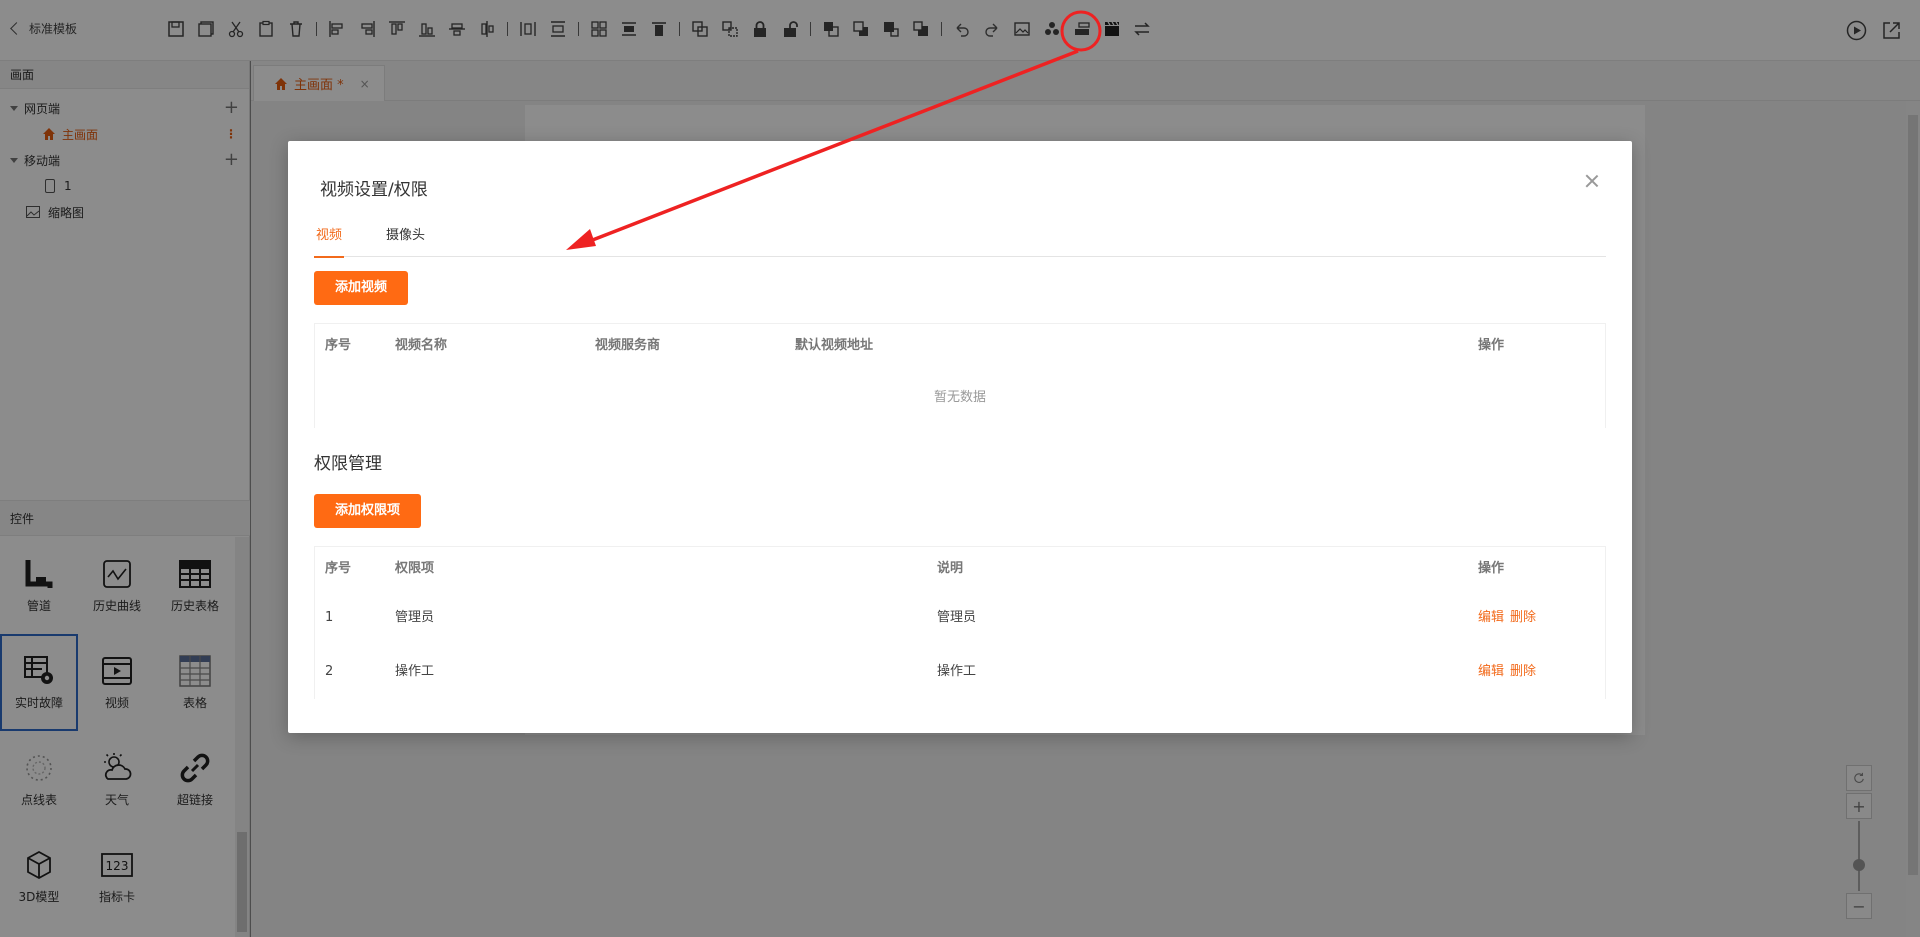 The height and width of the screenshot is (937, 1920). What do you see at coordinates (348, 464) in the screenshot?
I see `permission-section-title: 权限管理` at bounding box center [348, 464].